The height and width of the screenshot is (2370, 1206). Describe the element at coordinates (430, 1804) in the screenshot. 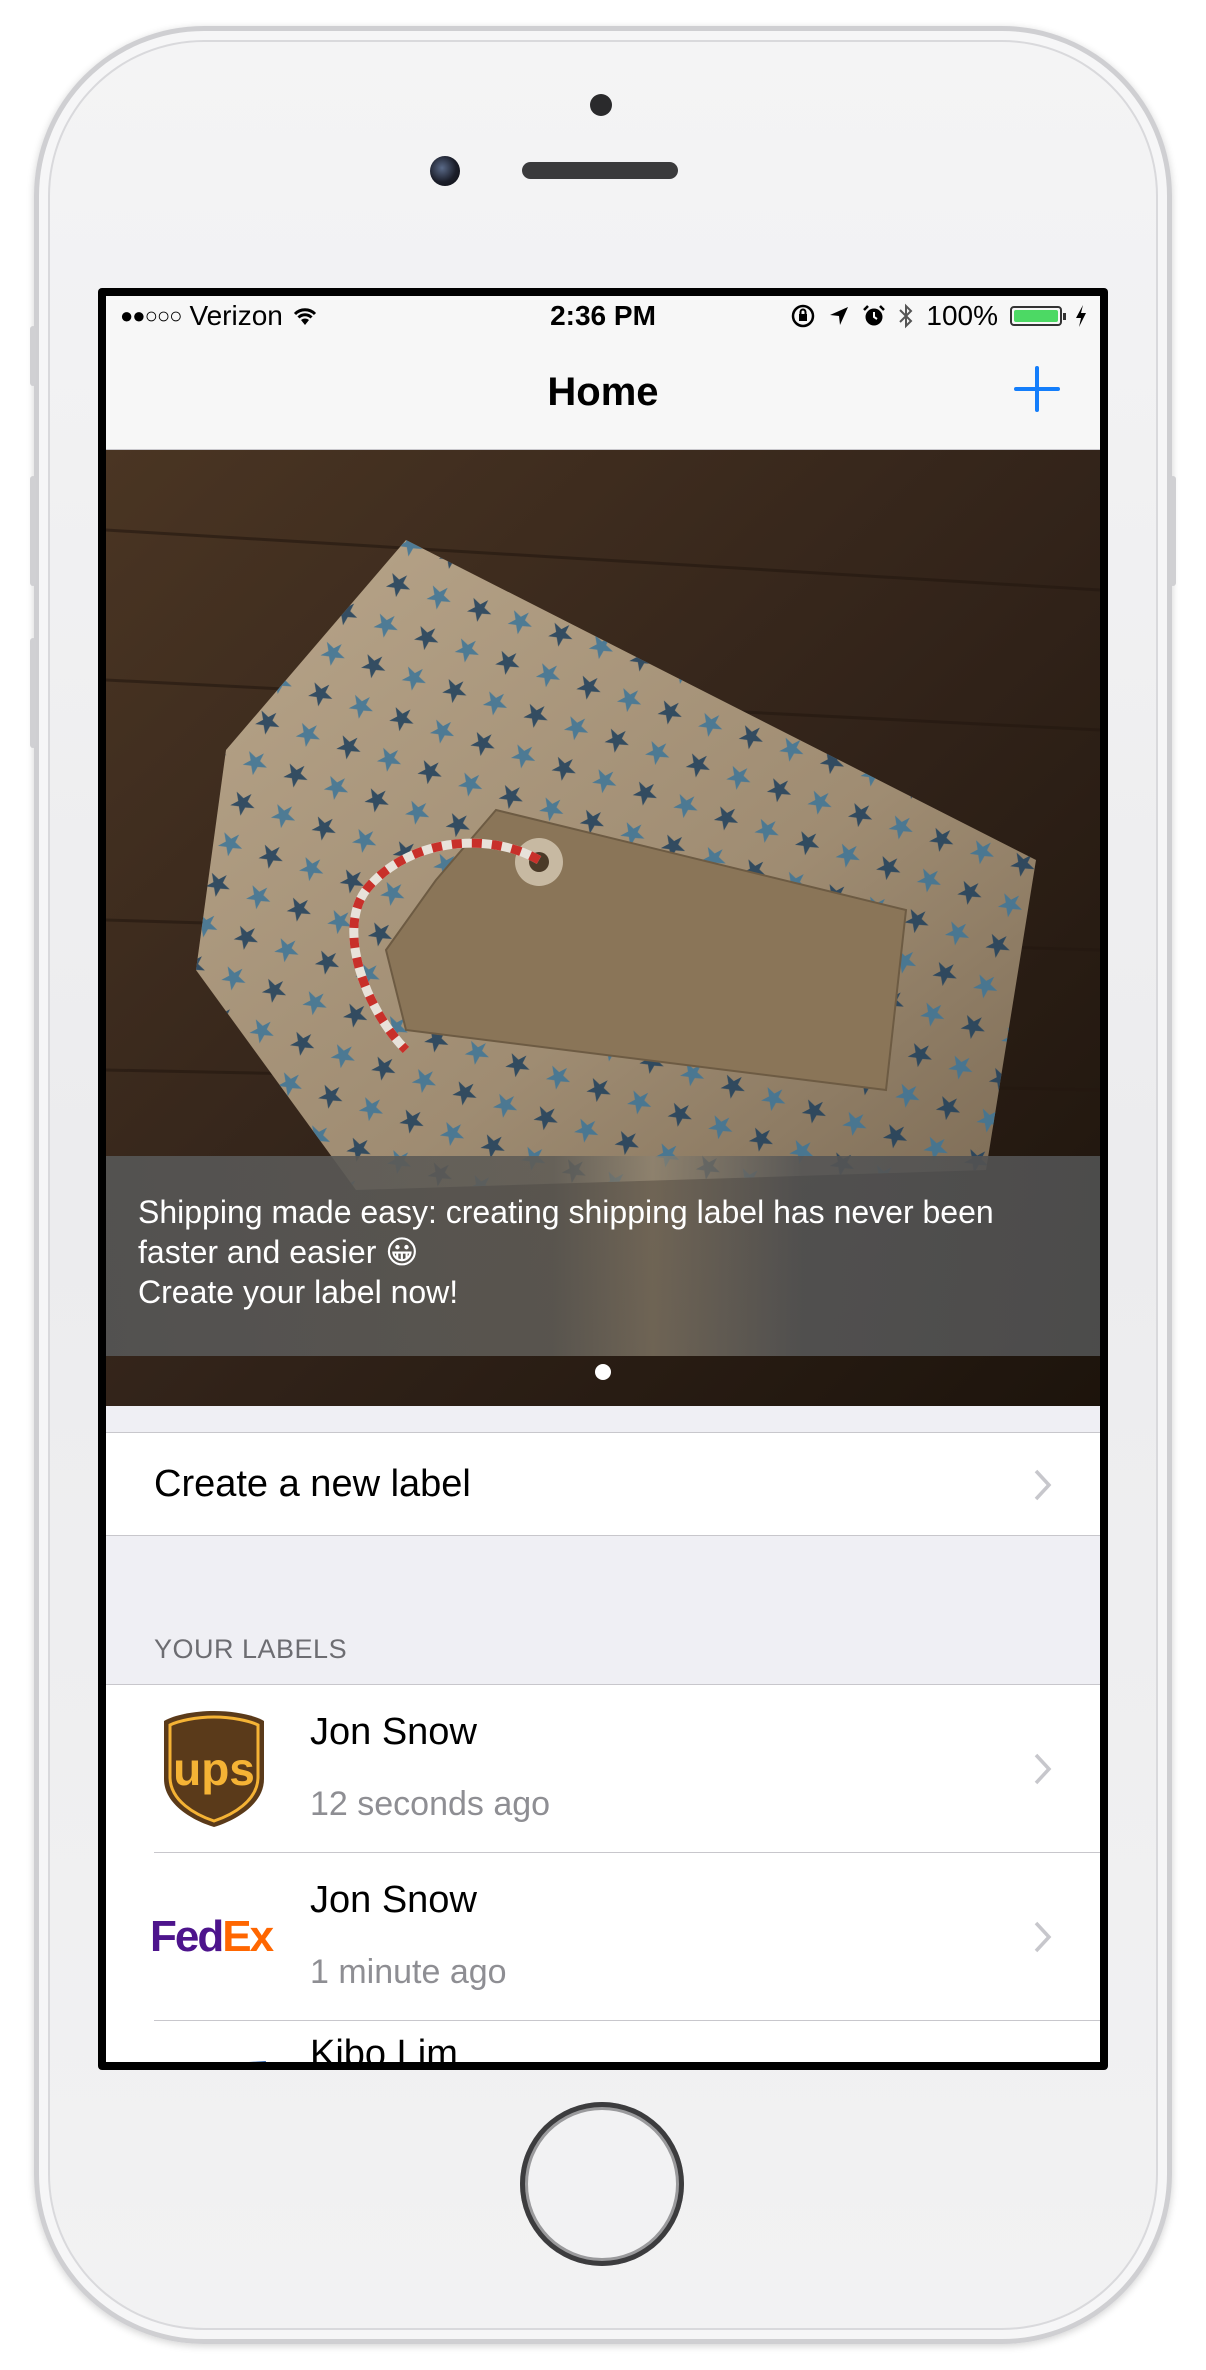

I see `label-time: 12 seconds ago` at that location.